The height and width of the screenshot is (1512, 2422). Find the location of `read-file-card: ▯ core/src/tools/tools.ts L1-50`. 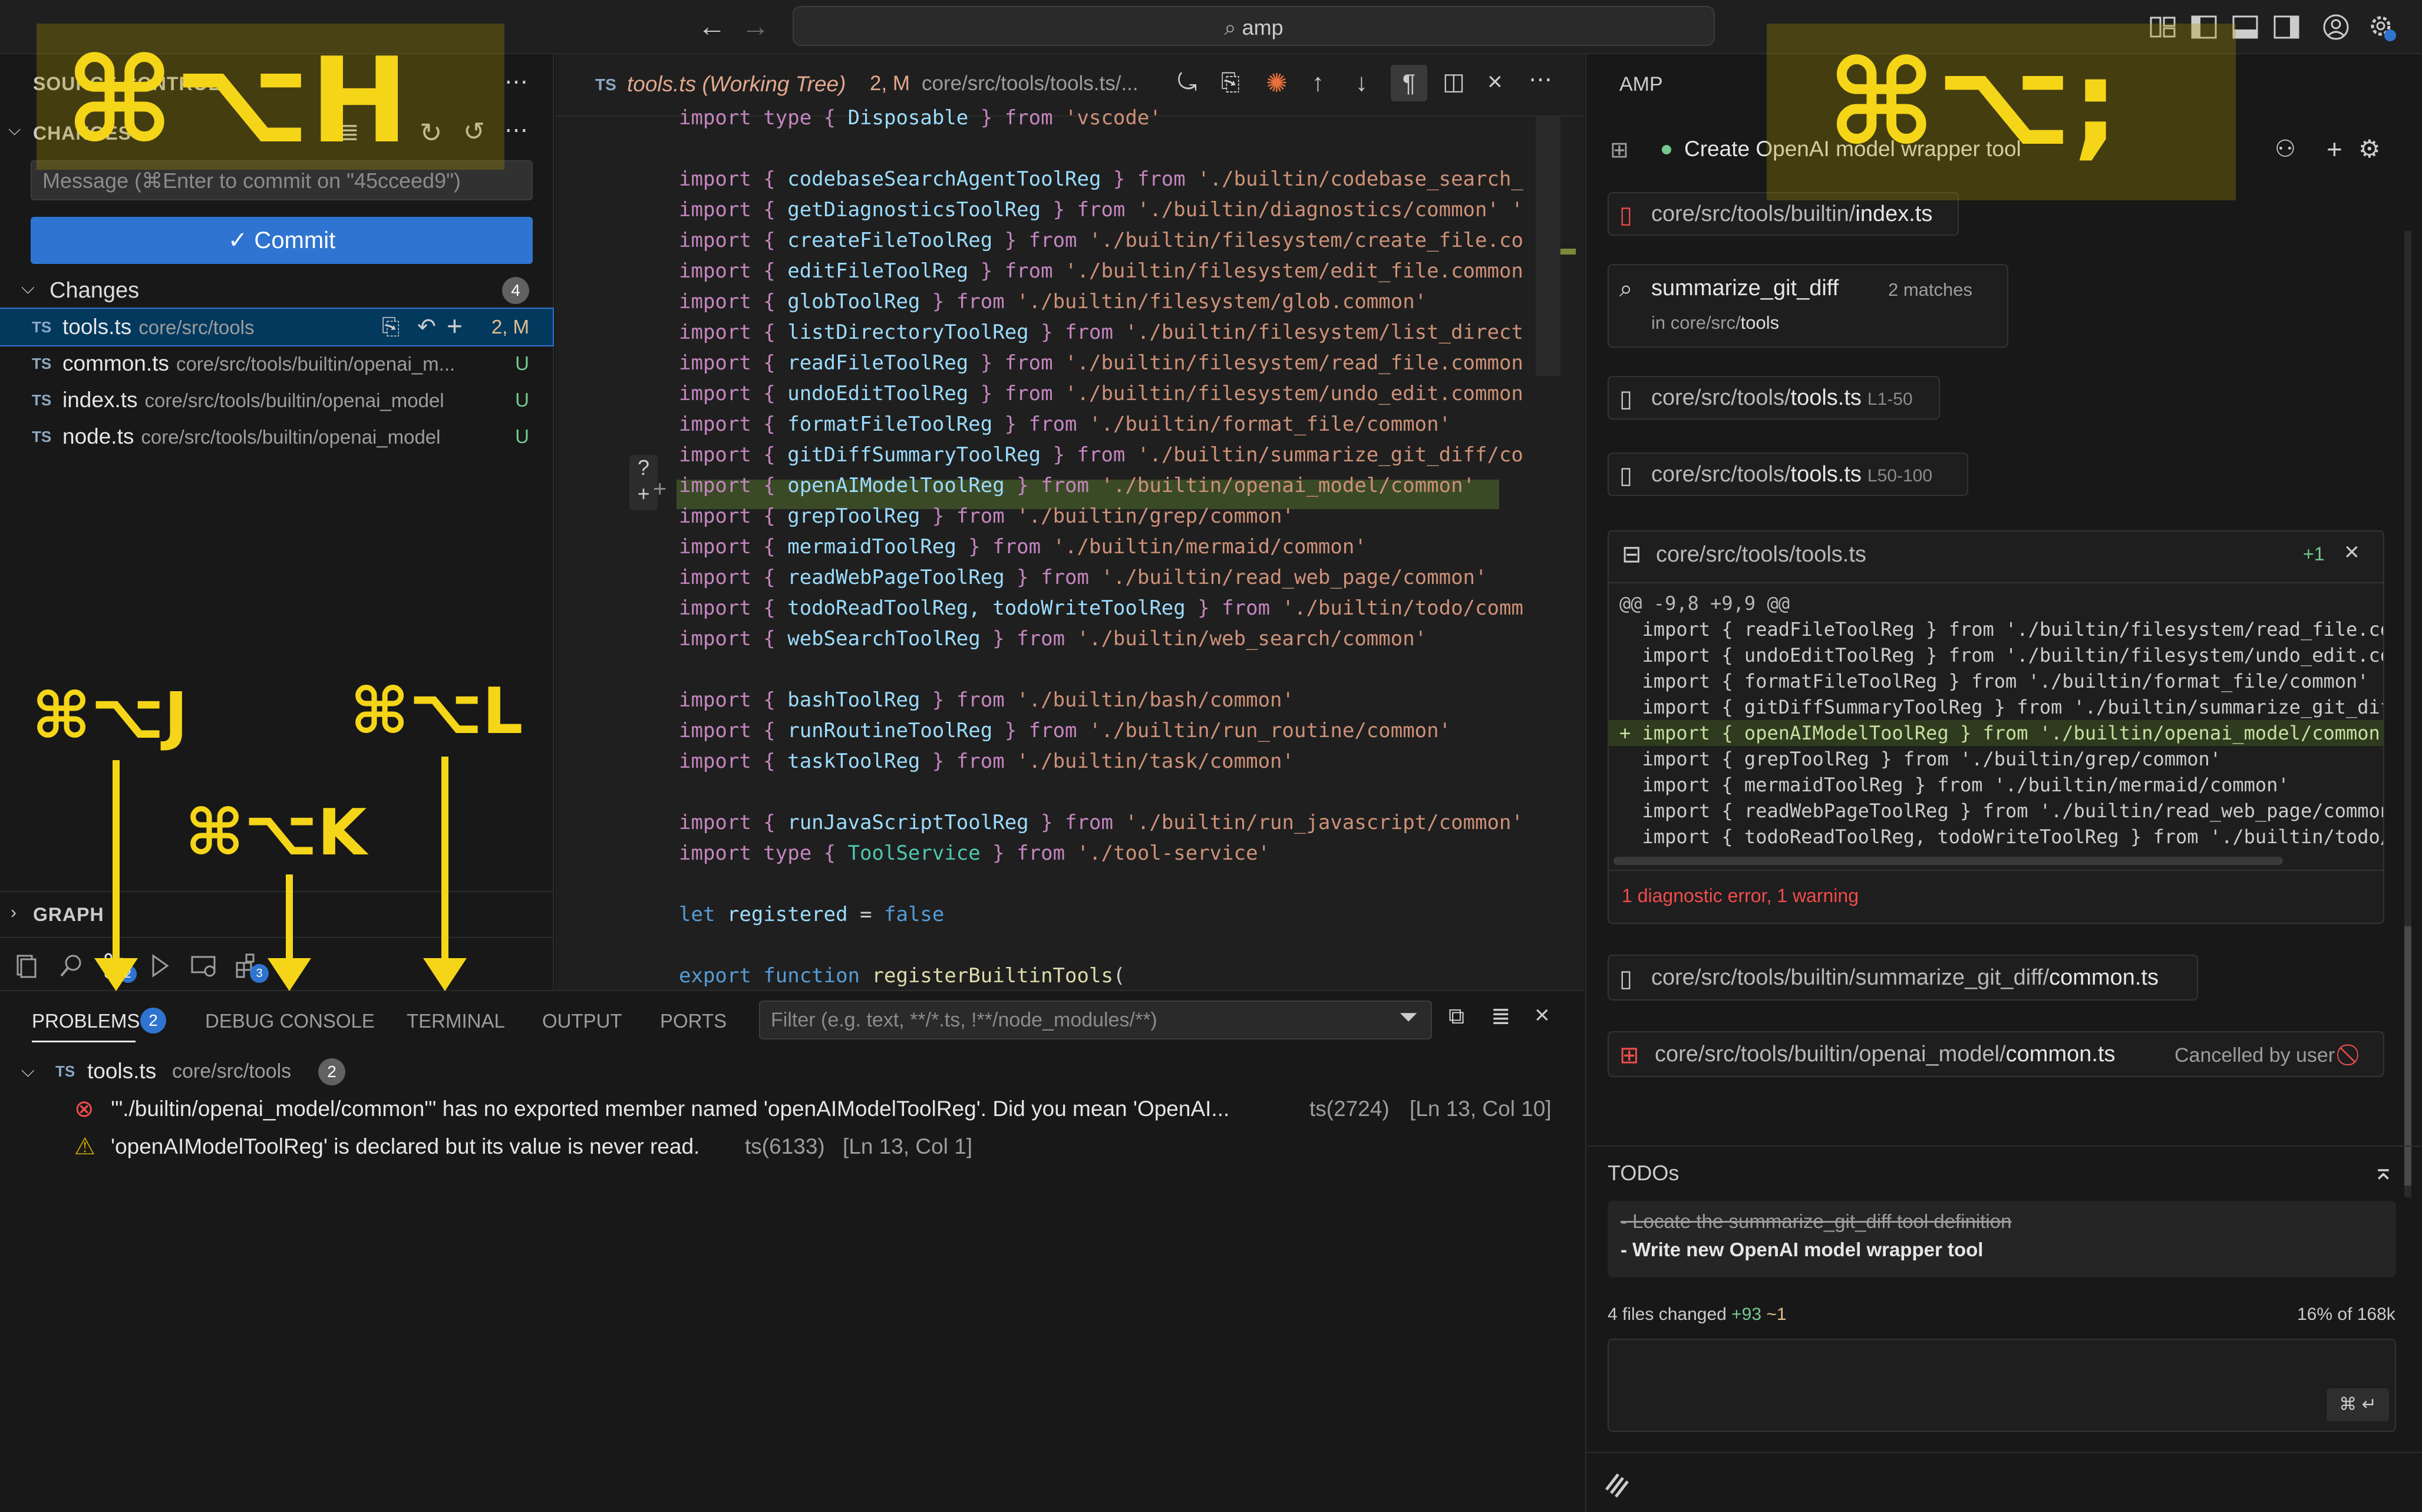

read-file-card: ▯ core/src/tools/tools.ts L1-50 is located at coordinates (1774, 398).